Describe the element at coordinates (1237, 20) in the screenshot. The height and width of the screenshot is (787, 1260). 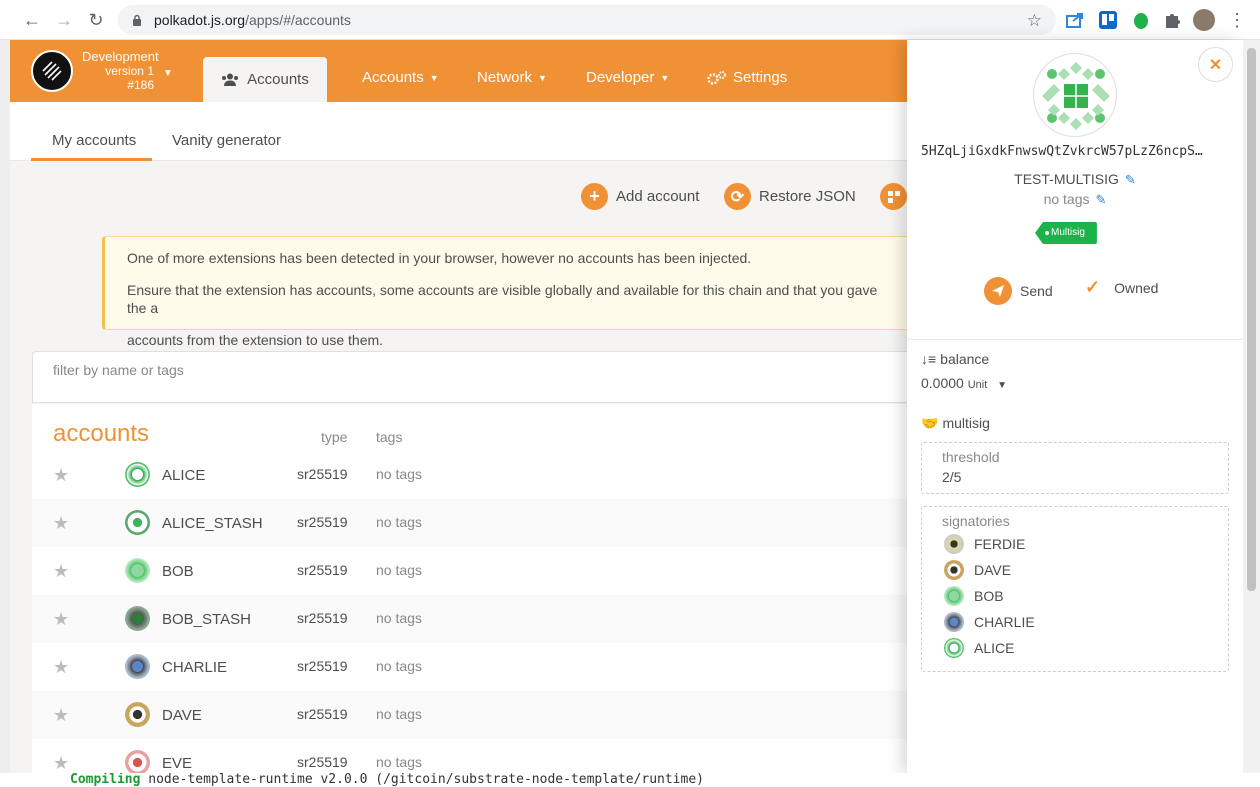
I see `browser-menu-icon: ⋮` at that location.